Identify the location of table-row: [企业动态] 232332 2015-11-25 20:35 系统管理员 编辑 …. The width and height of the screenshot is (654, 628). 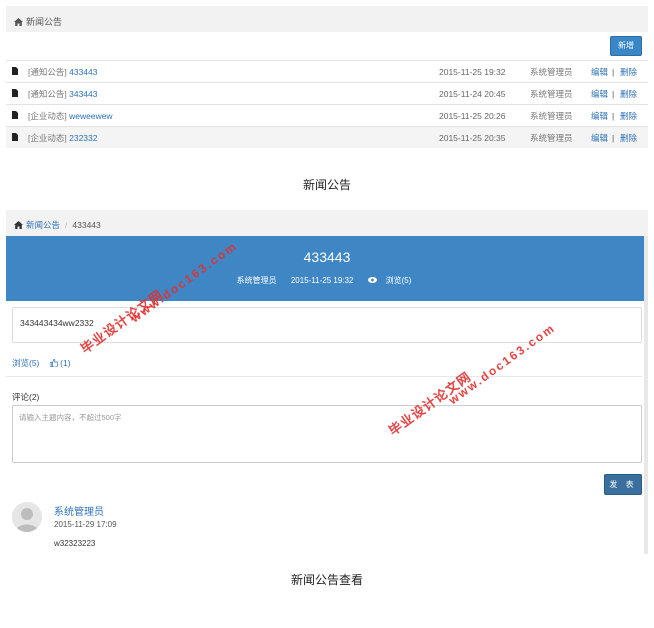
(327, 137).